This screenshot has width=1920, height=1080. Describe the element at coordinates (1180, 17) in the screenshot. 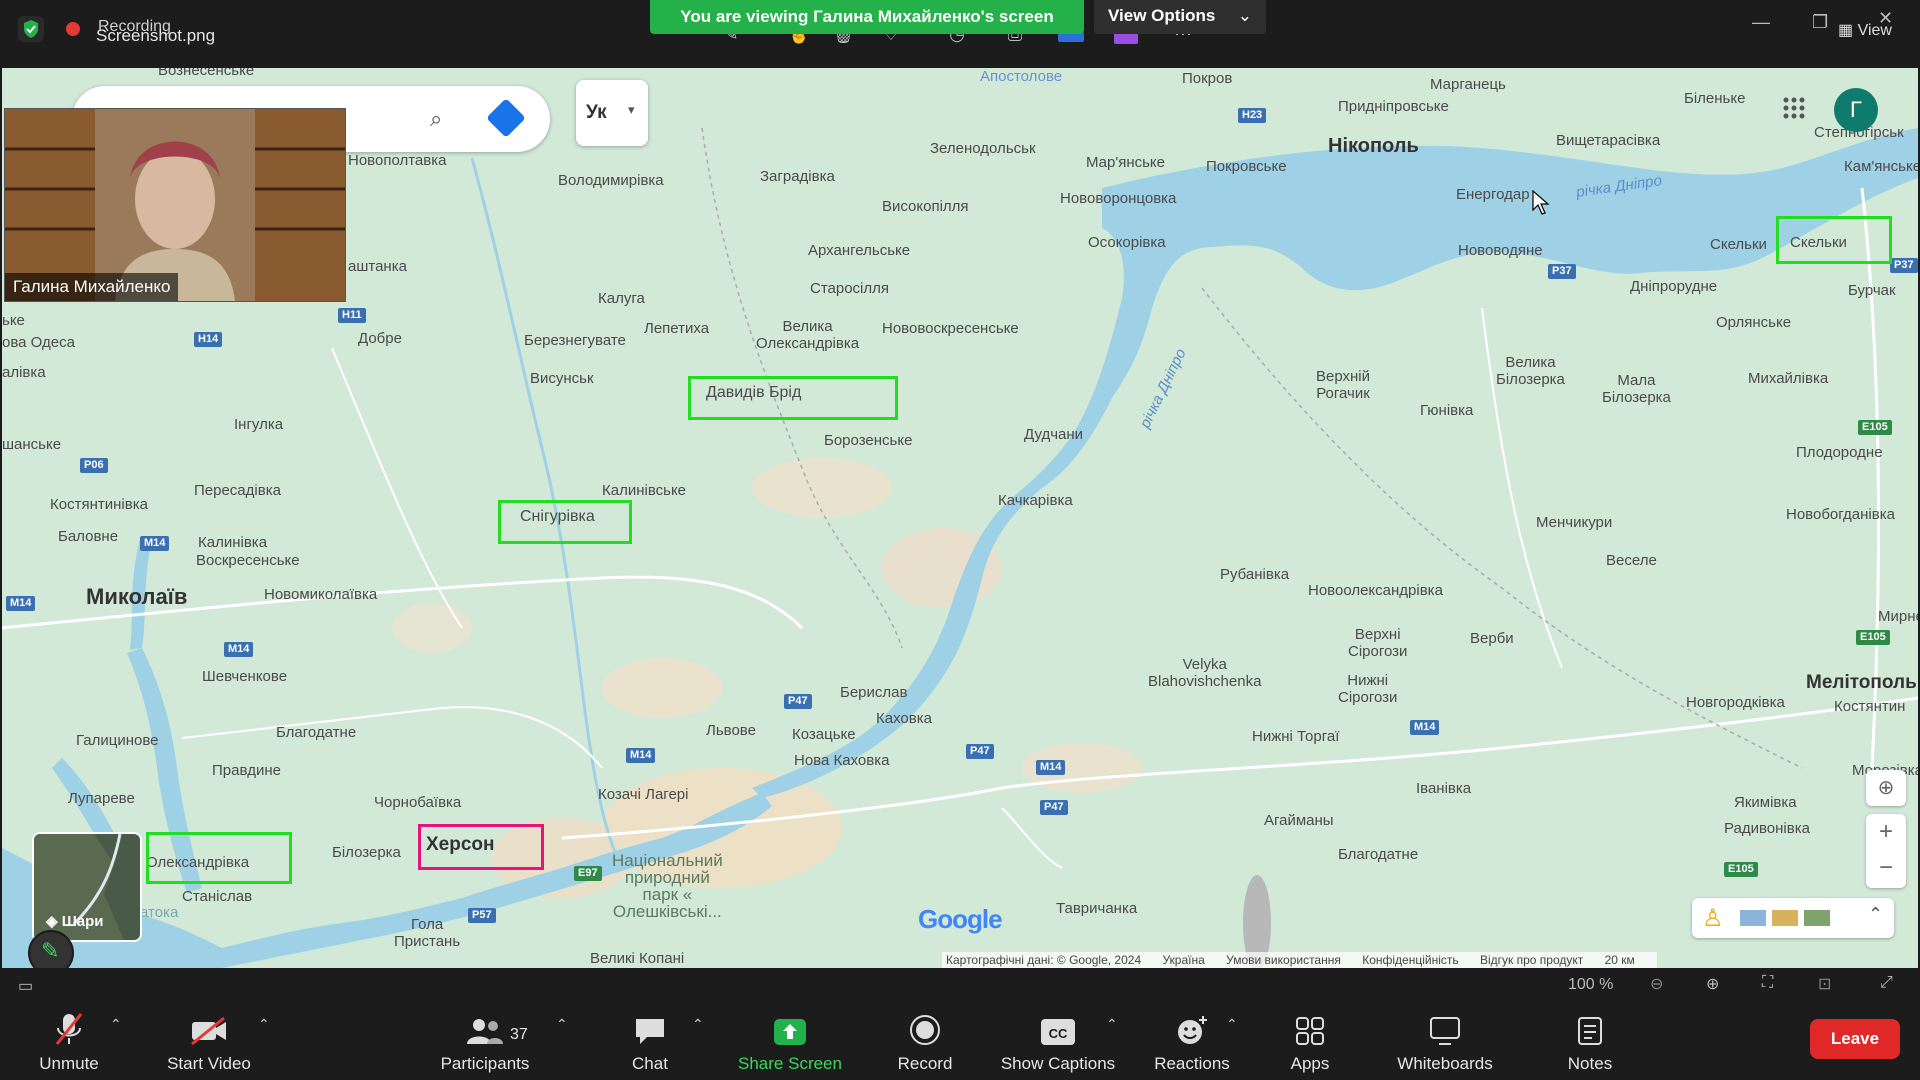

I see `view-options-button: View Options ⌄` at that location.